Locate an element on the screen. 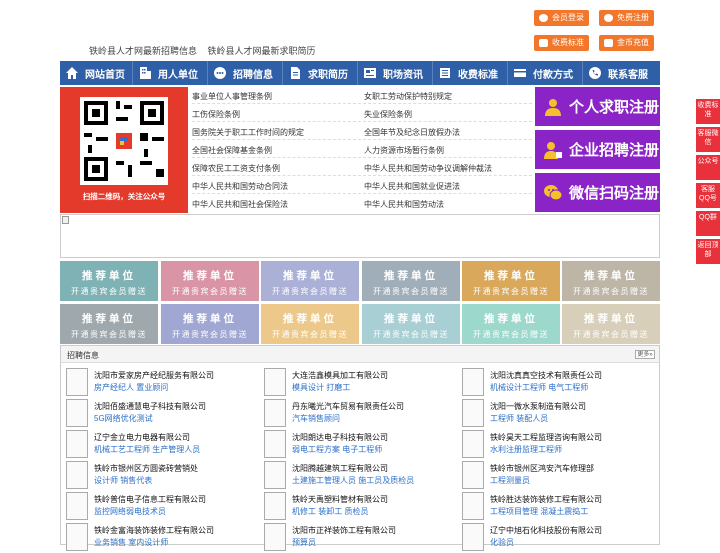 Image resolution: width=720 pixels, height=553 pixels. company-name: 沈阳市爱家房产经纪服务有限公司 is located at coordinates (154, 375).